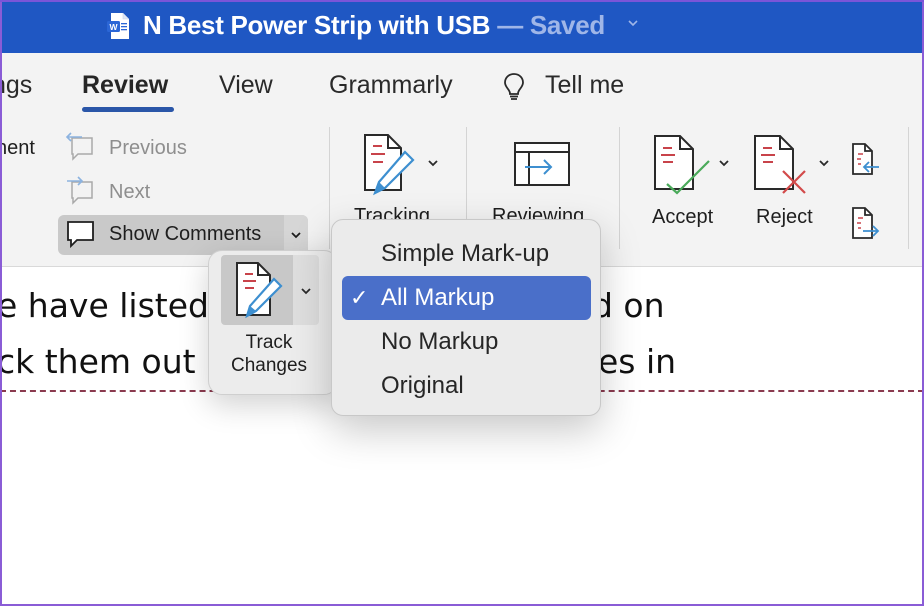 This screenshot has width=924, height=606. I want to click on menu-item-no-markup: No Markup, so click(466, 342).